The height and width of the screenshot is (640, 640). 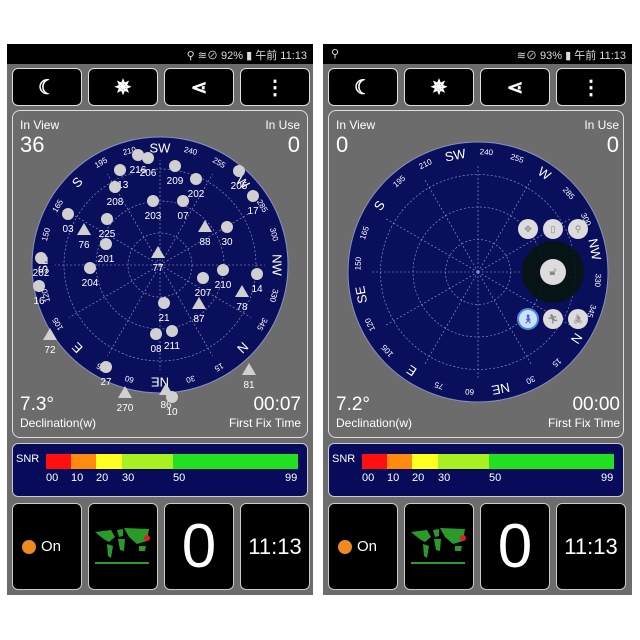 I want to click on satellite-label: 21, so click(x=164, y=318).